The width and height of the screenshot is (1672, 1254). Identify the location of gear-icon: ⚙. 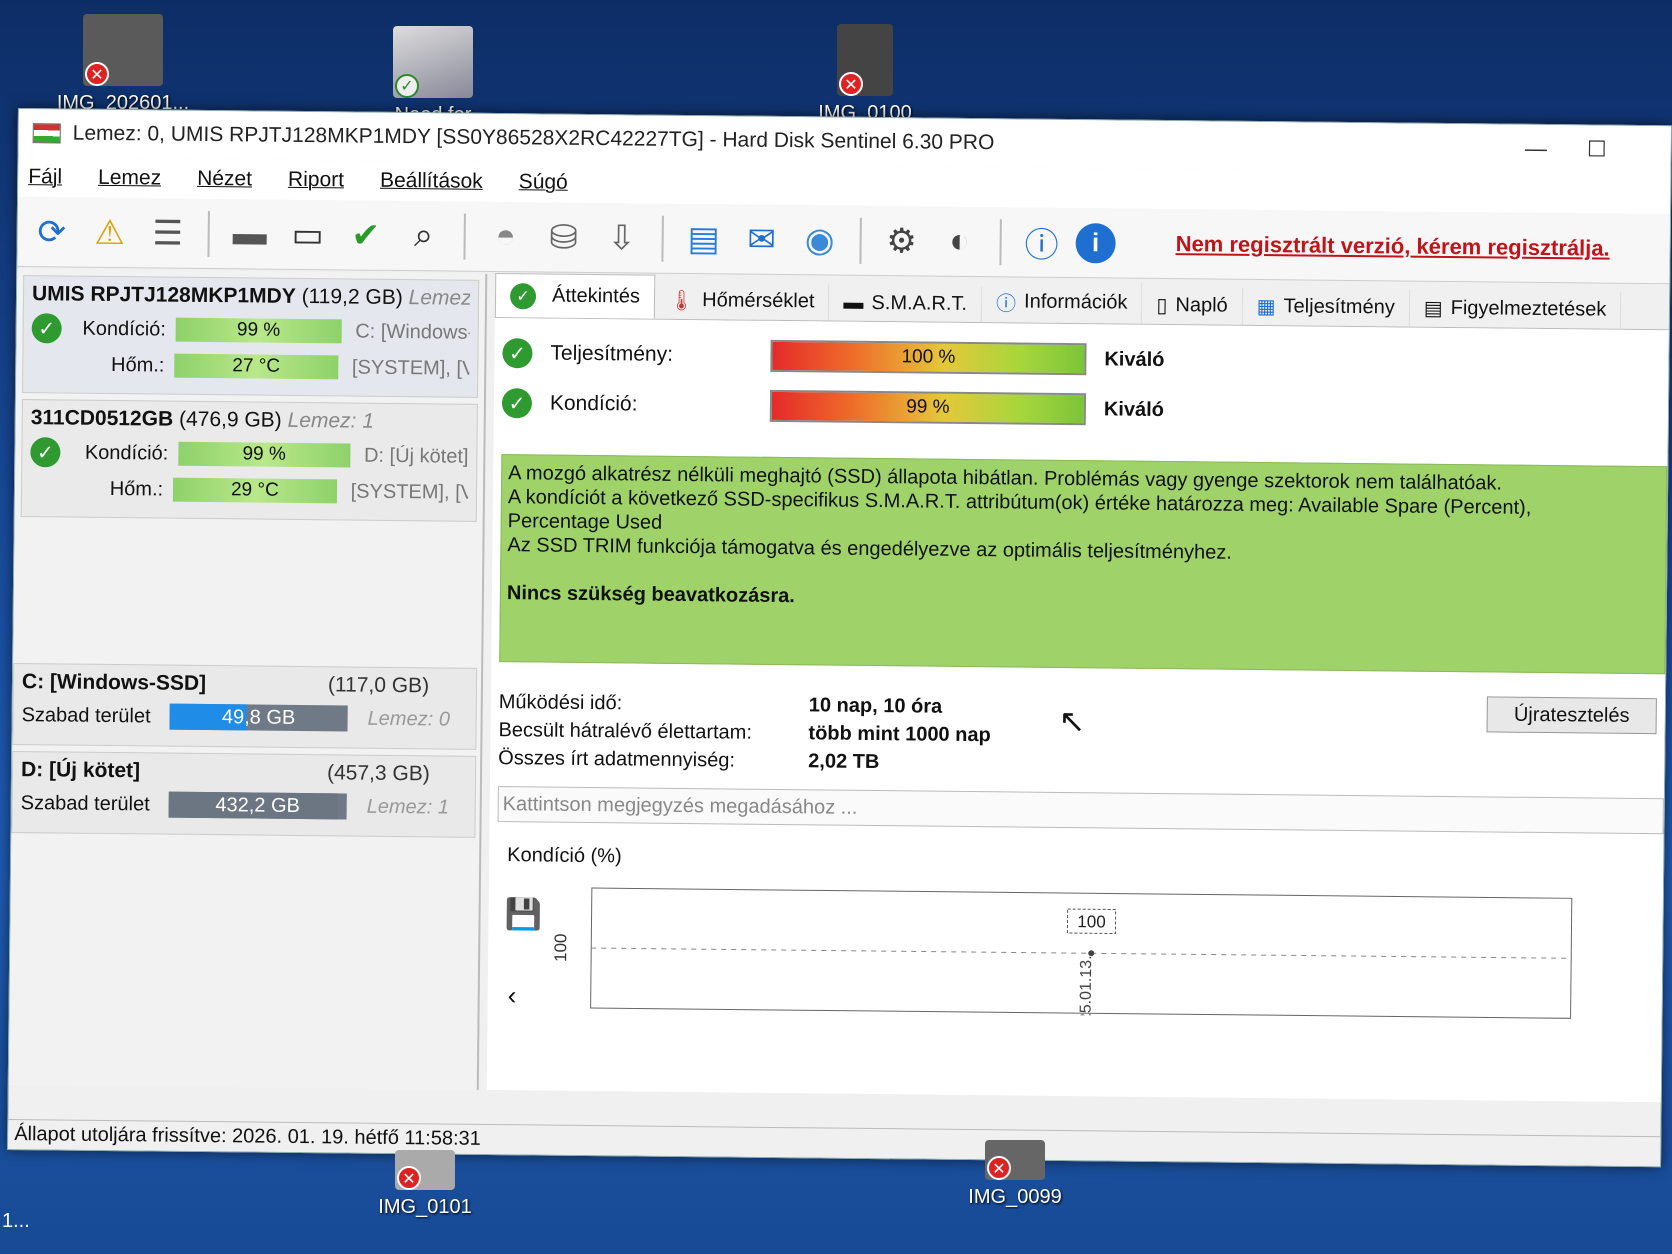
(901, 241).